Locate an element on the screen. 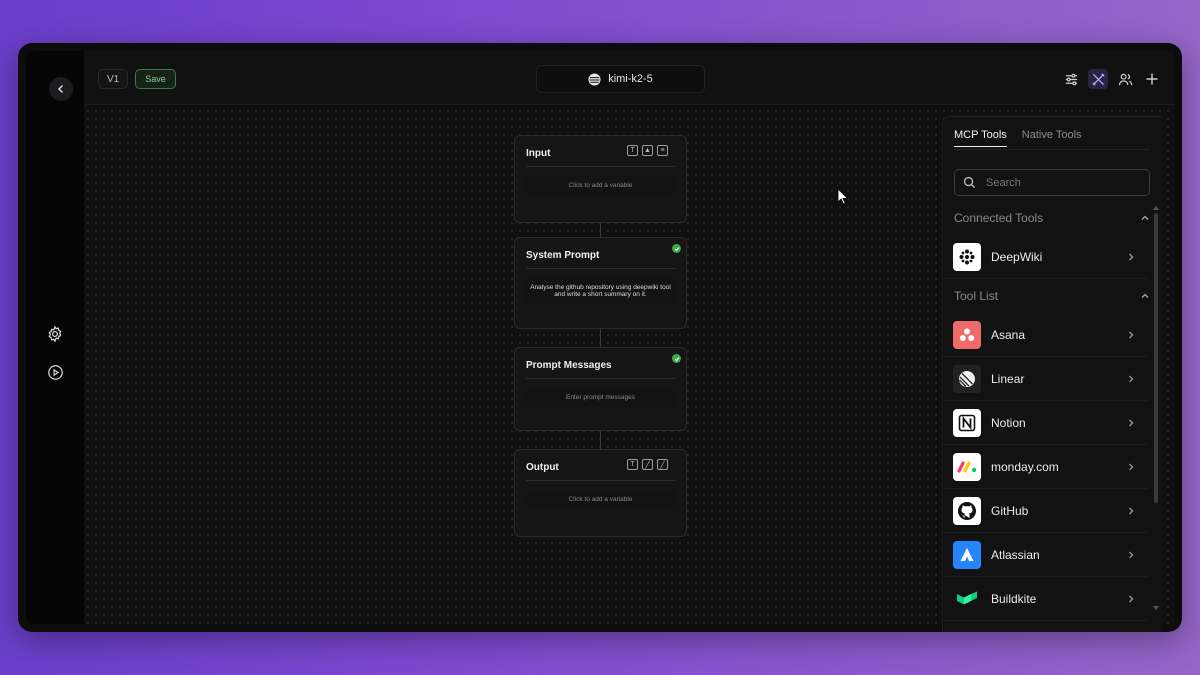 The image size is (1200, 675). tool-row-notion: Notion is located at coordinates (1045, 423).